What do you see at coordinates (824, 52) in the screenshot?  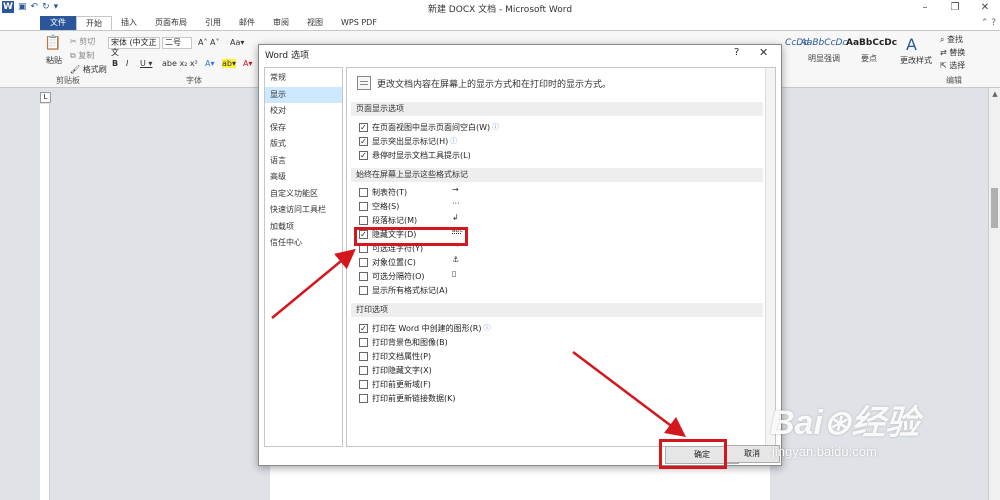 I see `style-intense-emphasis: AaBbCcDc 明显强调` at bounding box center [824, 52].